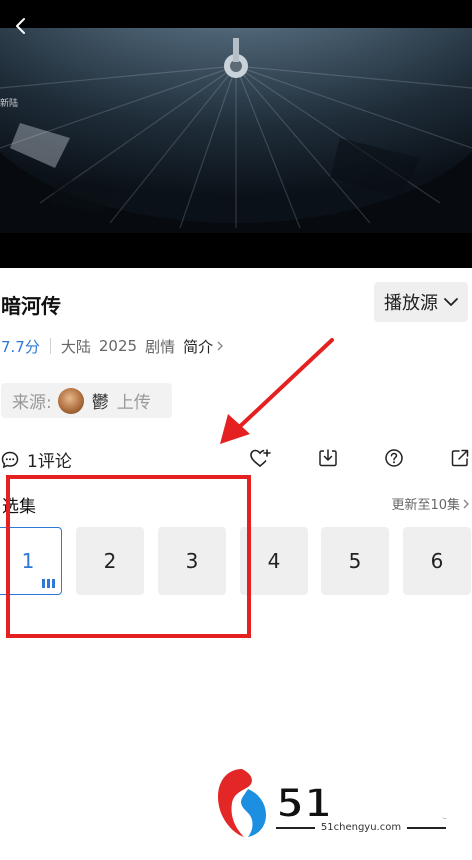 This screenshot has height=860, width=472. I want to click on site-watermark: 51新游戏 51chengyu.com, so click(339, 805).